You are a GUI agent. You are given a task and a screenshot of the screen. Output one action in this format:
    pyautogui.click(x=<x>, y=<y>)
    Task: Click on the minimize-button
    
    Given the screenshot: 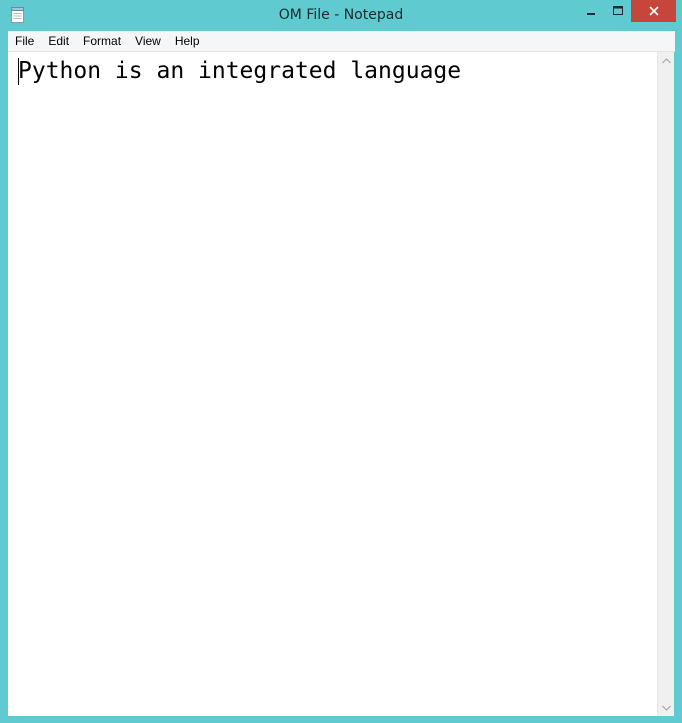 What is the action you would take?
    pyautogui.click(x=590, y=11)
    